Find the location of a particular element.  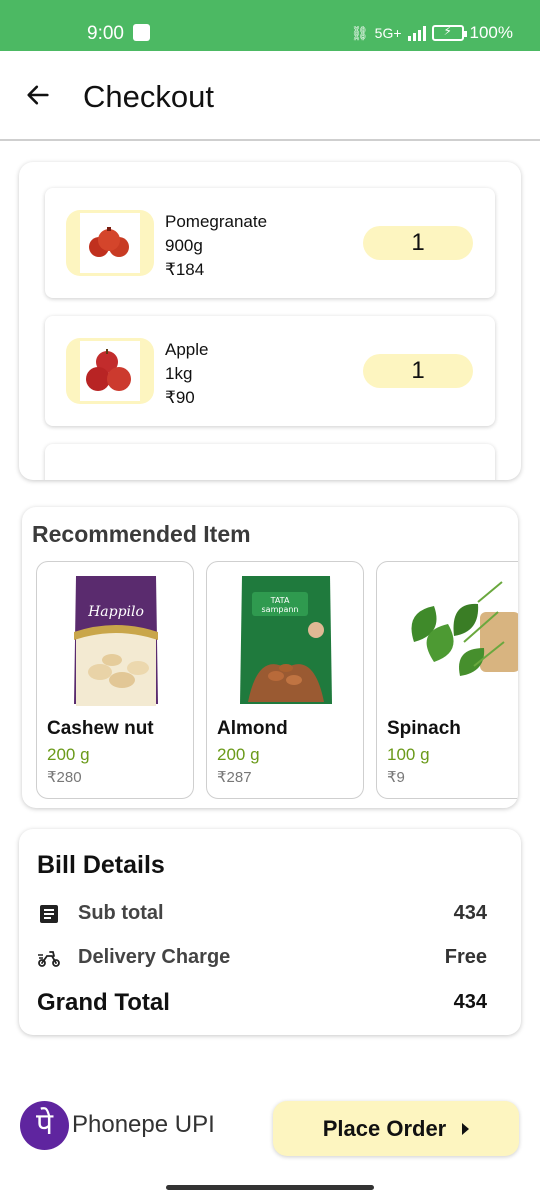

cart-item-apple: Apple 1kg ₹90 1 is located at coordinates (270, 371).